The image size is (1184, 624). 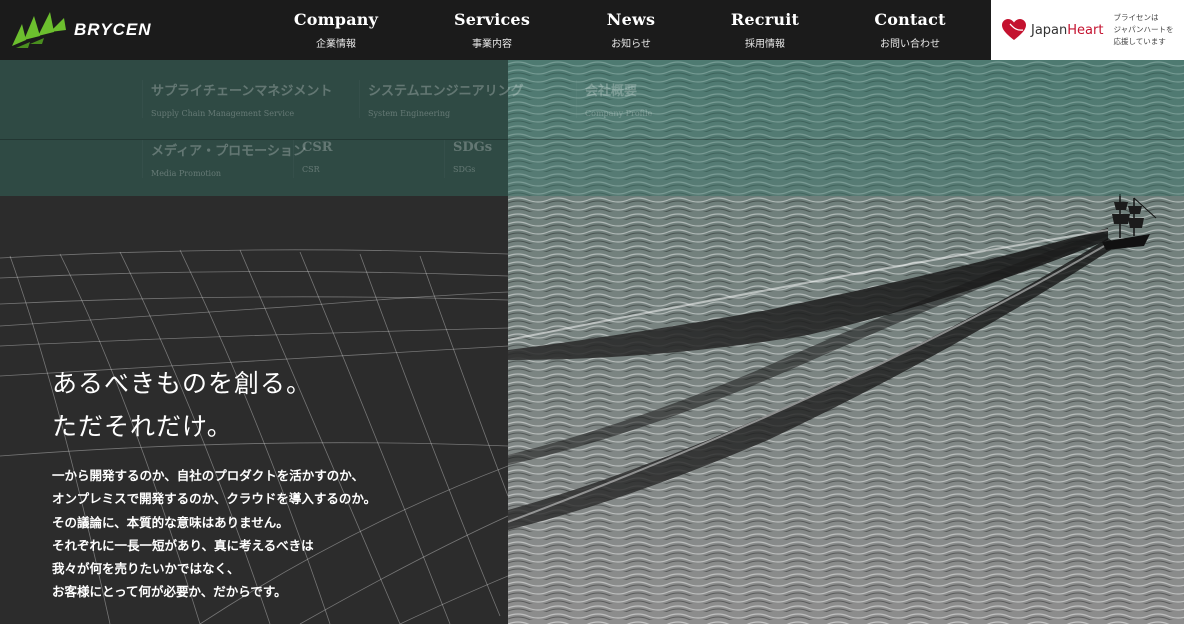 What do you see at coordinates (492, 30) in the screenshot?
I see `nav-services: Services 事業内容` at bounding box center [492, 30].